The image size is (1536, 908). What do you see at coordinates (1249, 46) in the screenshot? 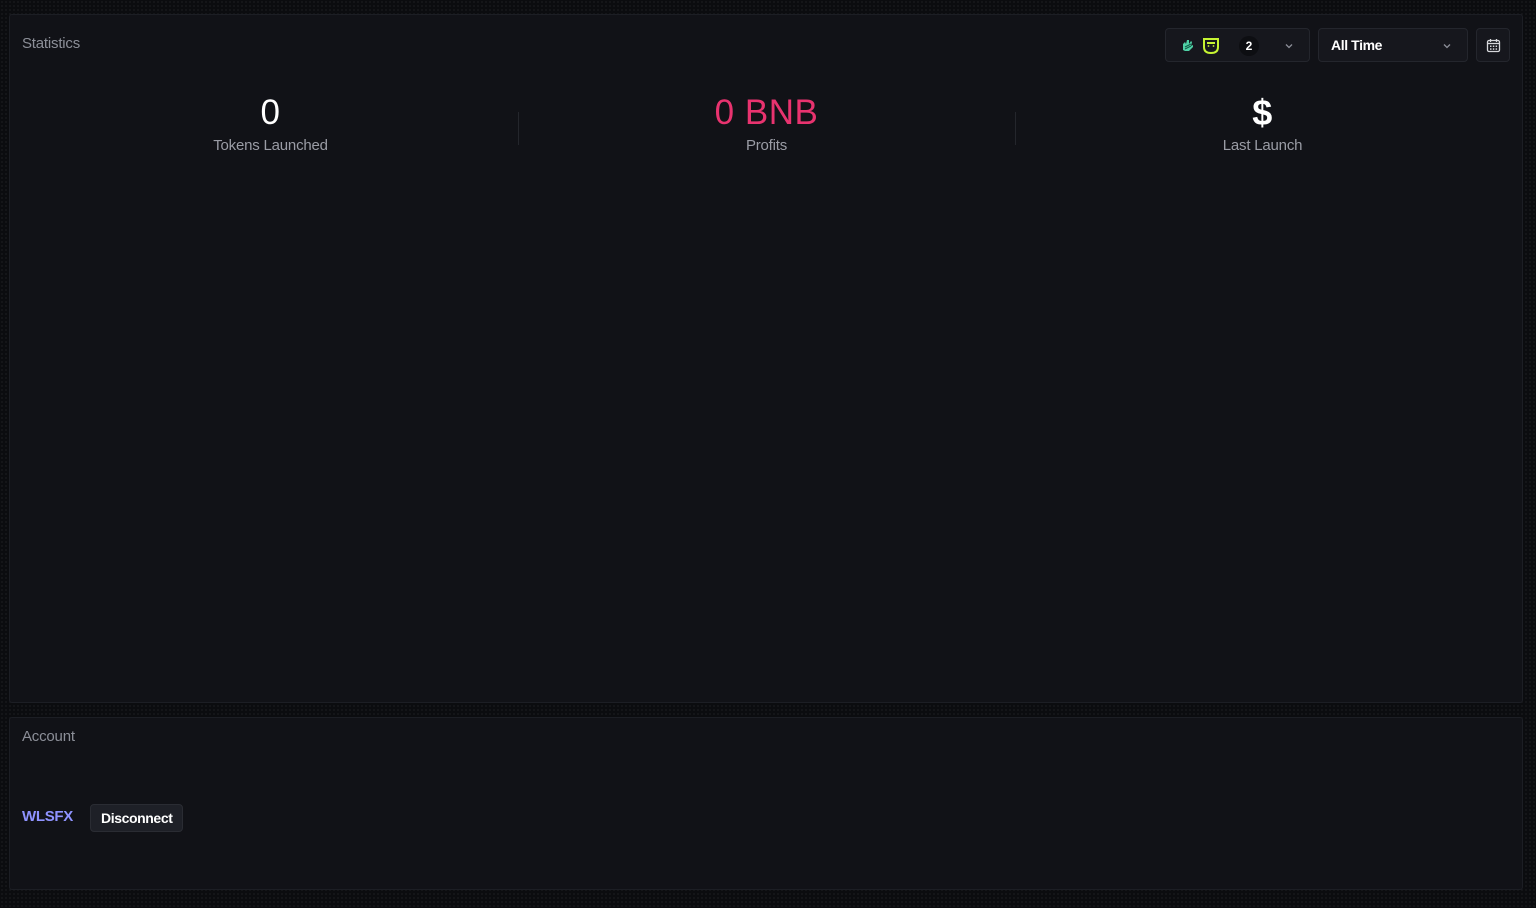
I see `chain-count-badge: 2` at bounding box center [1249, 46].